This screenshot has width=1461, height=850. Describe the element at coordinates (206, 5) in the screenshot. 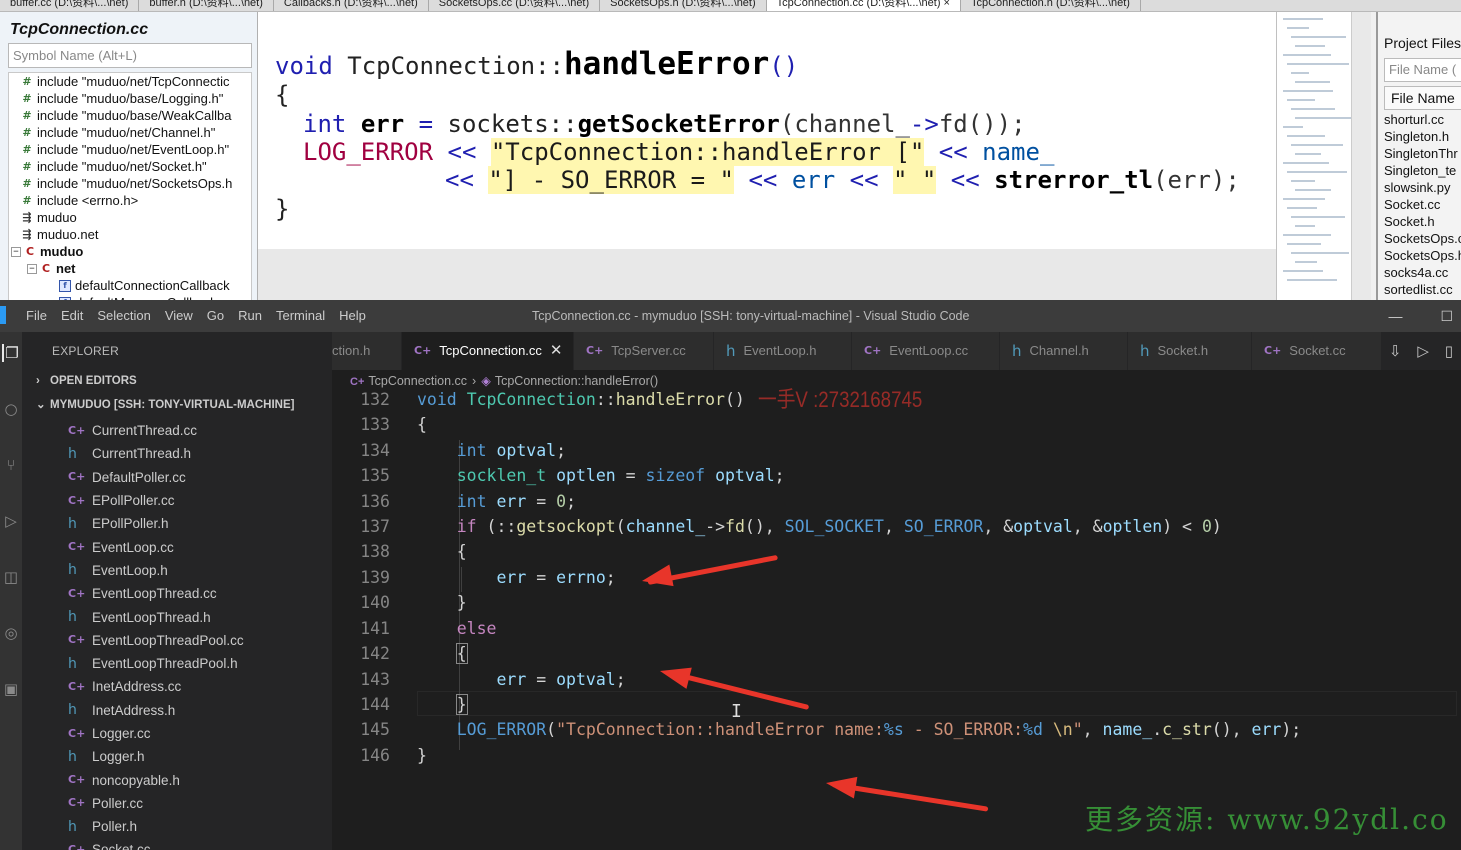

I see `si-tab: buffer.h (D:\资料\...\net)` at that location.